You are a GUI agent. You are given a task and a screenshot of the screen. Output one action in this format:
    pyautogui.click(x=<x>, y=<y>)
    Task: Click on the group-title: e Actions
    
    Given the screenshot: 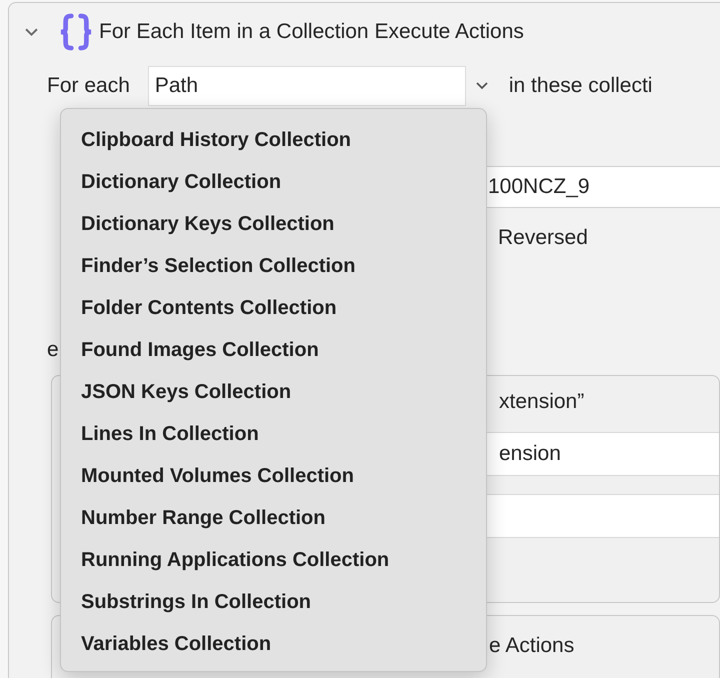 What is the action you would take?
    pyautogui.click(x=531, y=645)
    